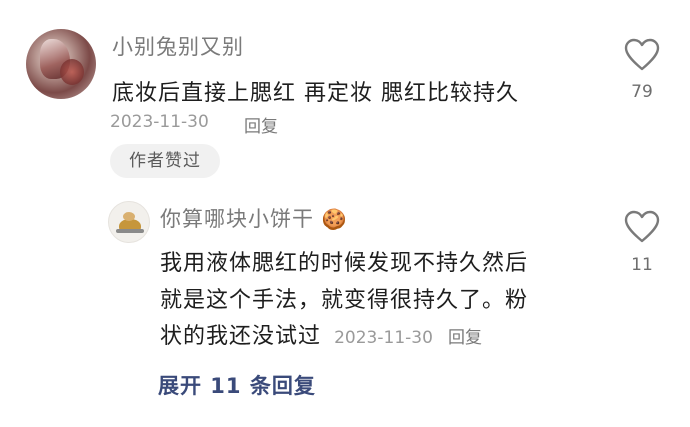 This screenshot has width=690, height=427. Describe the element at coordinates (315, 93) in the screenshot. I see `comment-text: 底妆后直接上腮红 再定妆 腮红比较持久` at that location.